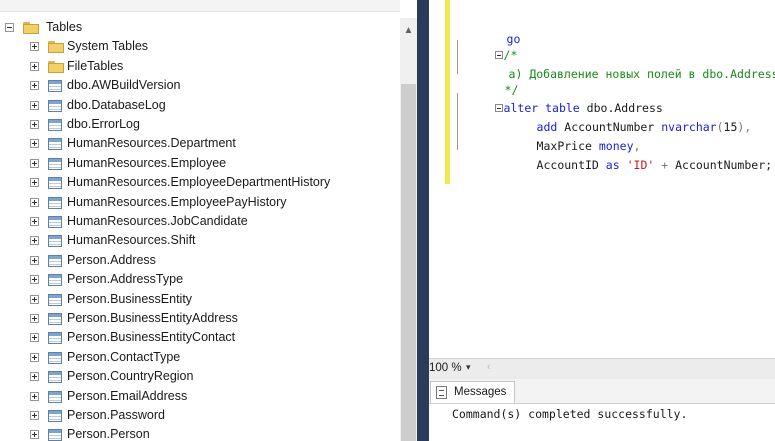  What do you see at coordinates (199, 66) in the screenshot?
I see `tree-node: FileTables` at bounding box center [199, 66].